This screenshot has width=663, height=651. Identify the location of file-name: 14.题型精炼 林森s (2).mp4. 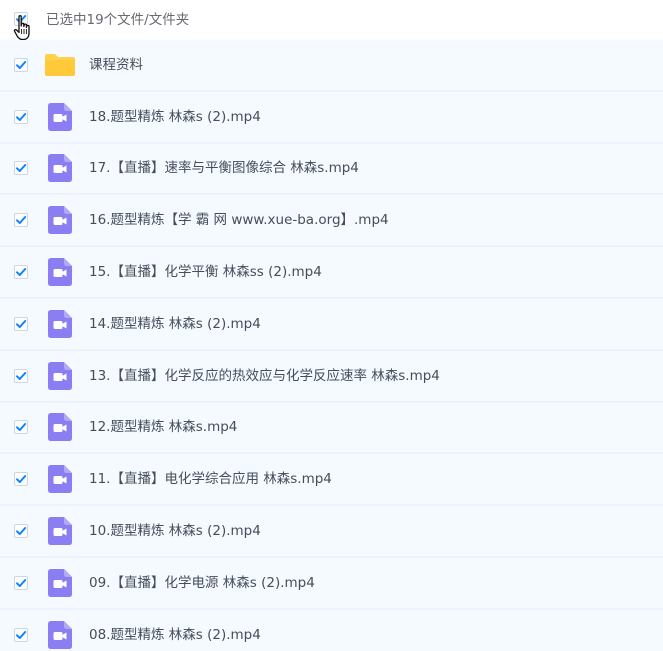
(175, 324).